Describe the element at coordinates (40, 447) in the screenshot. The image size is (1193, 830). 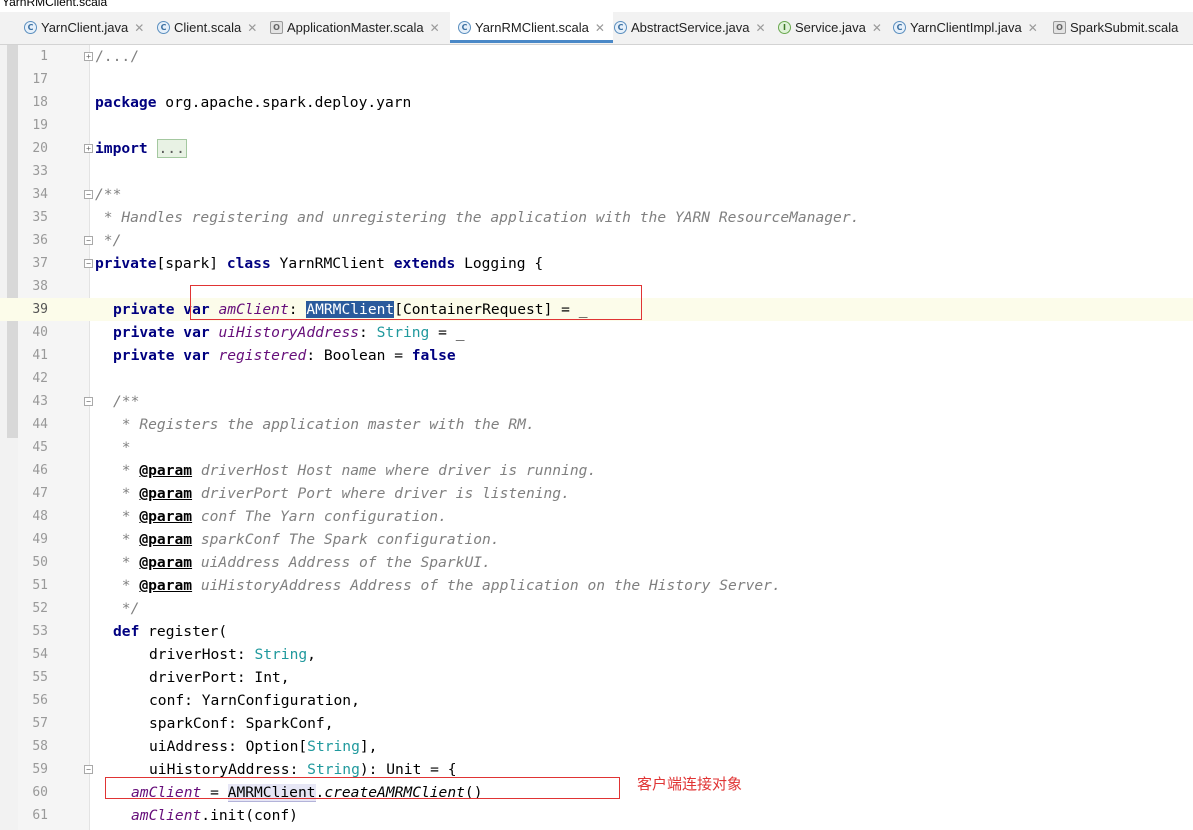
I see `line-number: 45` at that location.